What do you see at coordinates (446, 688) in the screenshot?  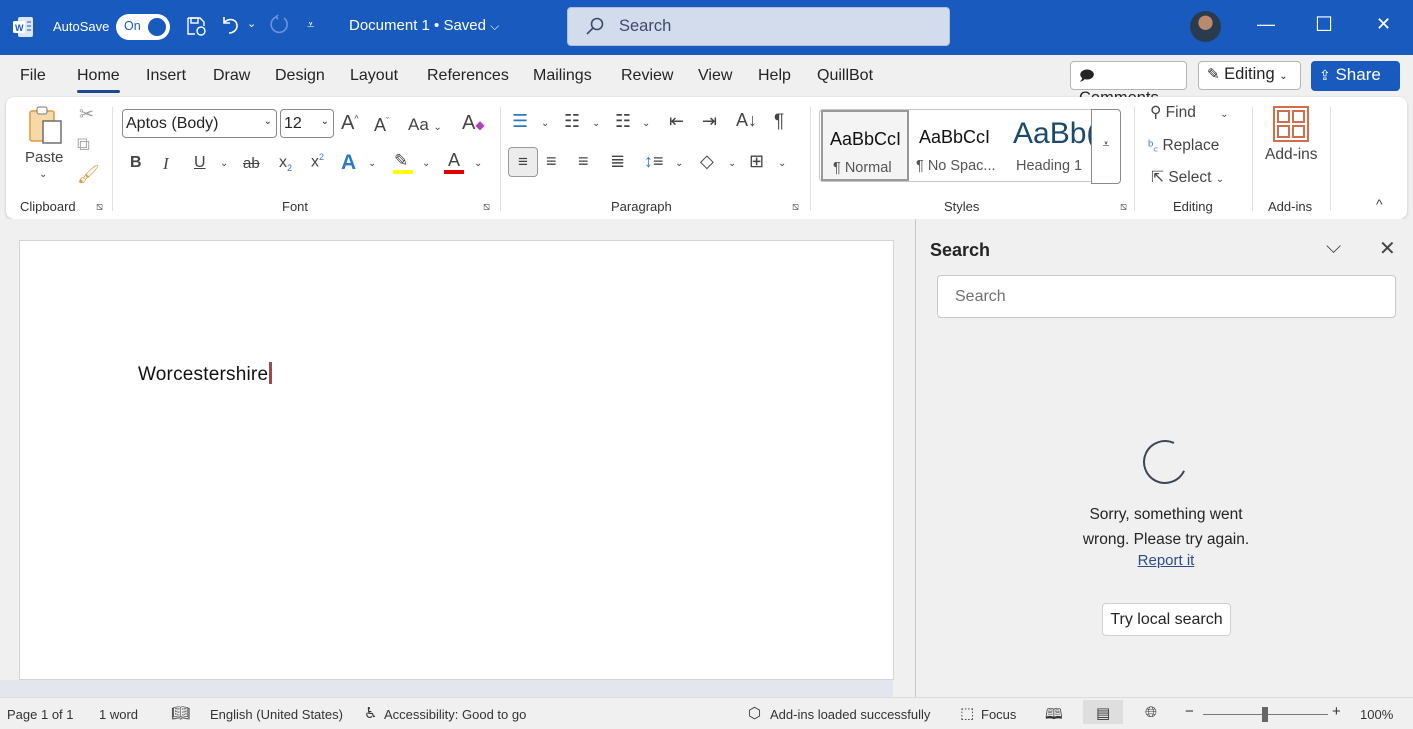 I see `horizontal-scrollbar` at bounding box center [446, 688].